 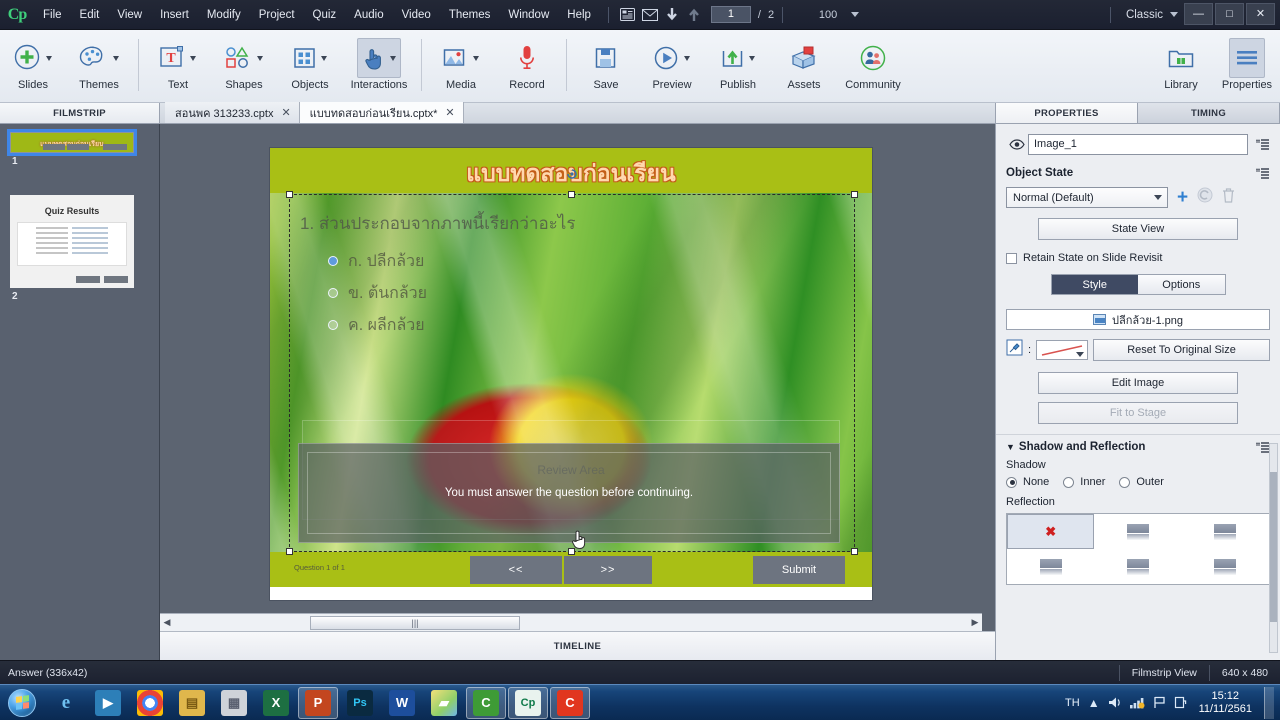 I want to click on network-icon, so click(x=1137, y=702).